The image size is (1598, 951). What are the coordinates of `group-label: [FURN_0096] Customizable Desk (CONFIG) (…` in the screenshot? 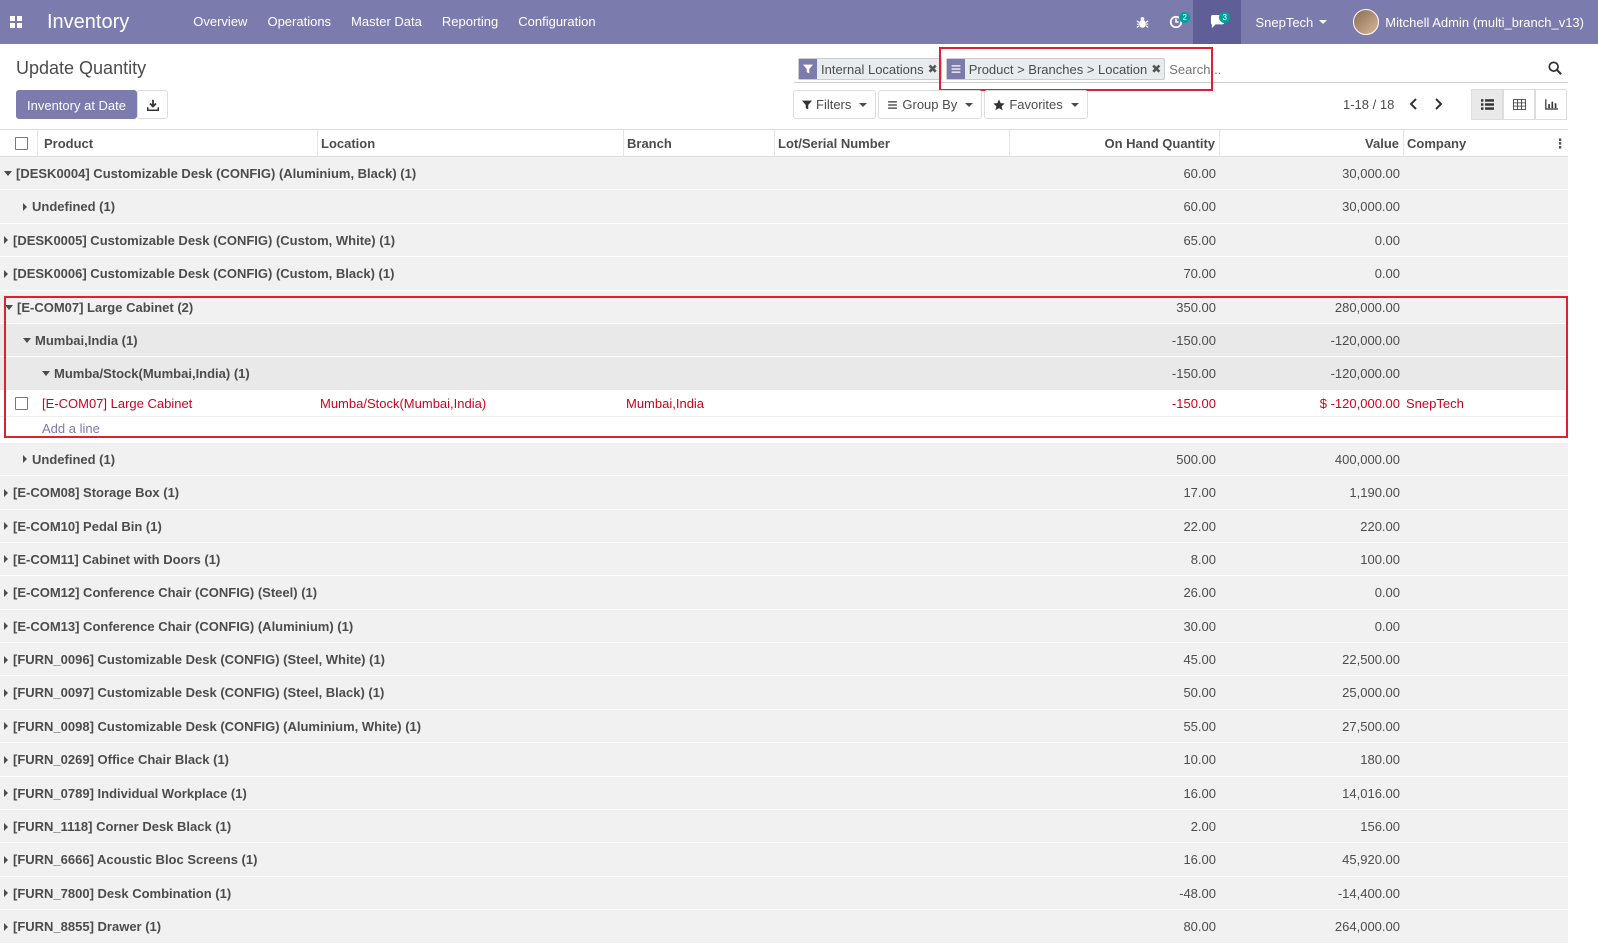 It's located at (199, 660).